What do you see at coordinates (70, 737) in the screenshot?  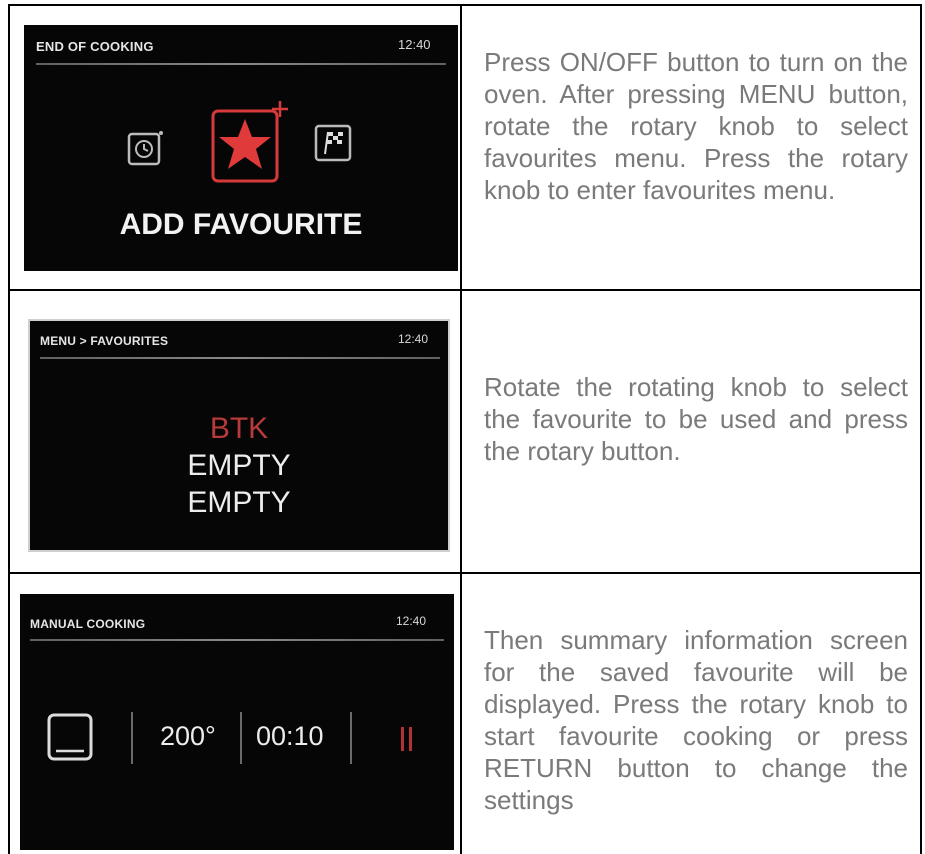 I see `oven-mode-icon` at bounding box center [70, 737].